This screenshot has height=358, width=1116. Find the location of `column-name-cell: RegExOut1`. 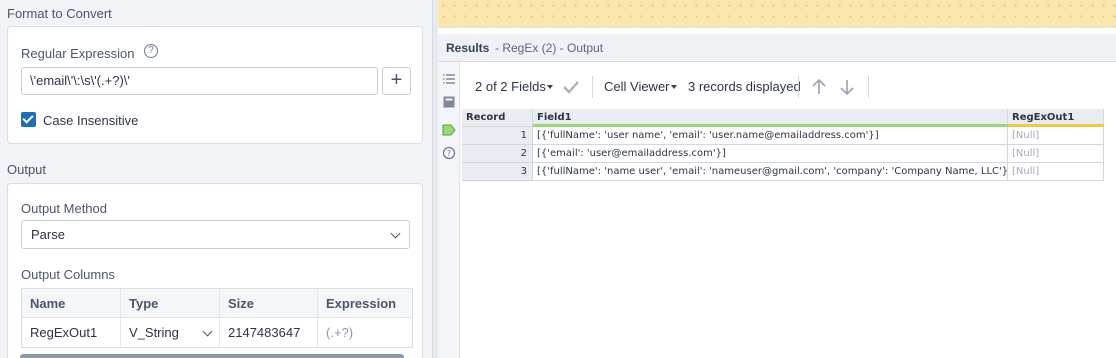

column-name-cell: RegExOut1 is located at coordinates (71, 332).